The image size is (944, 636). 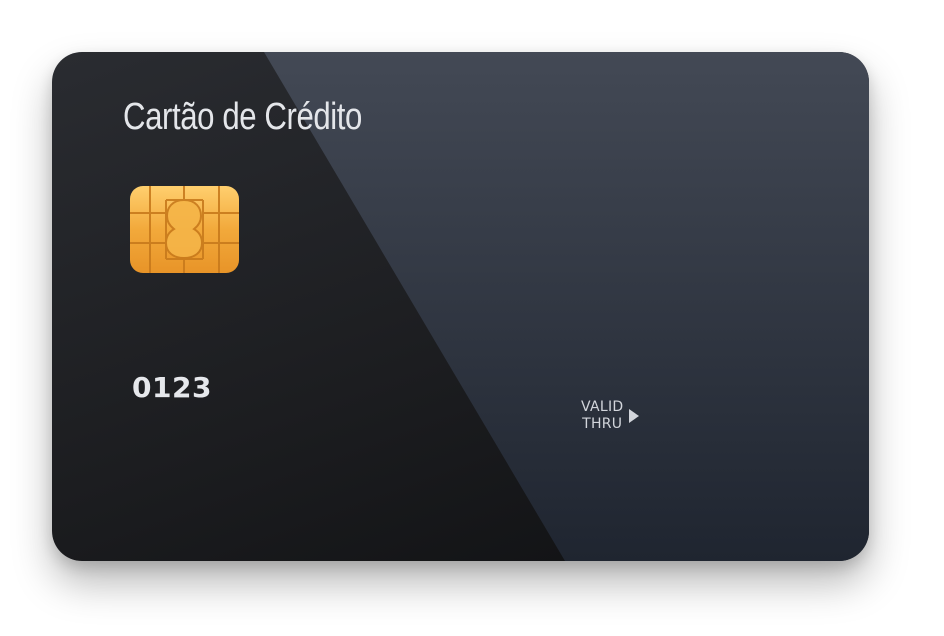 What do you see at coordinates (634, 416) in the screenshot?
I see `triangle-right-icon` at bounding box center [634, 416].